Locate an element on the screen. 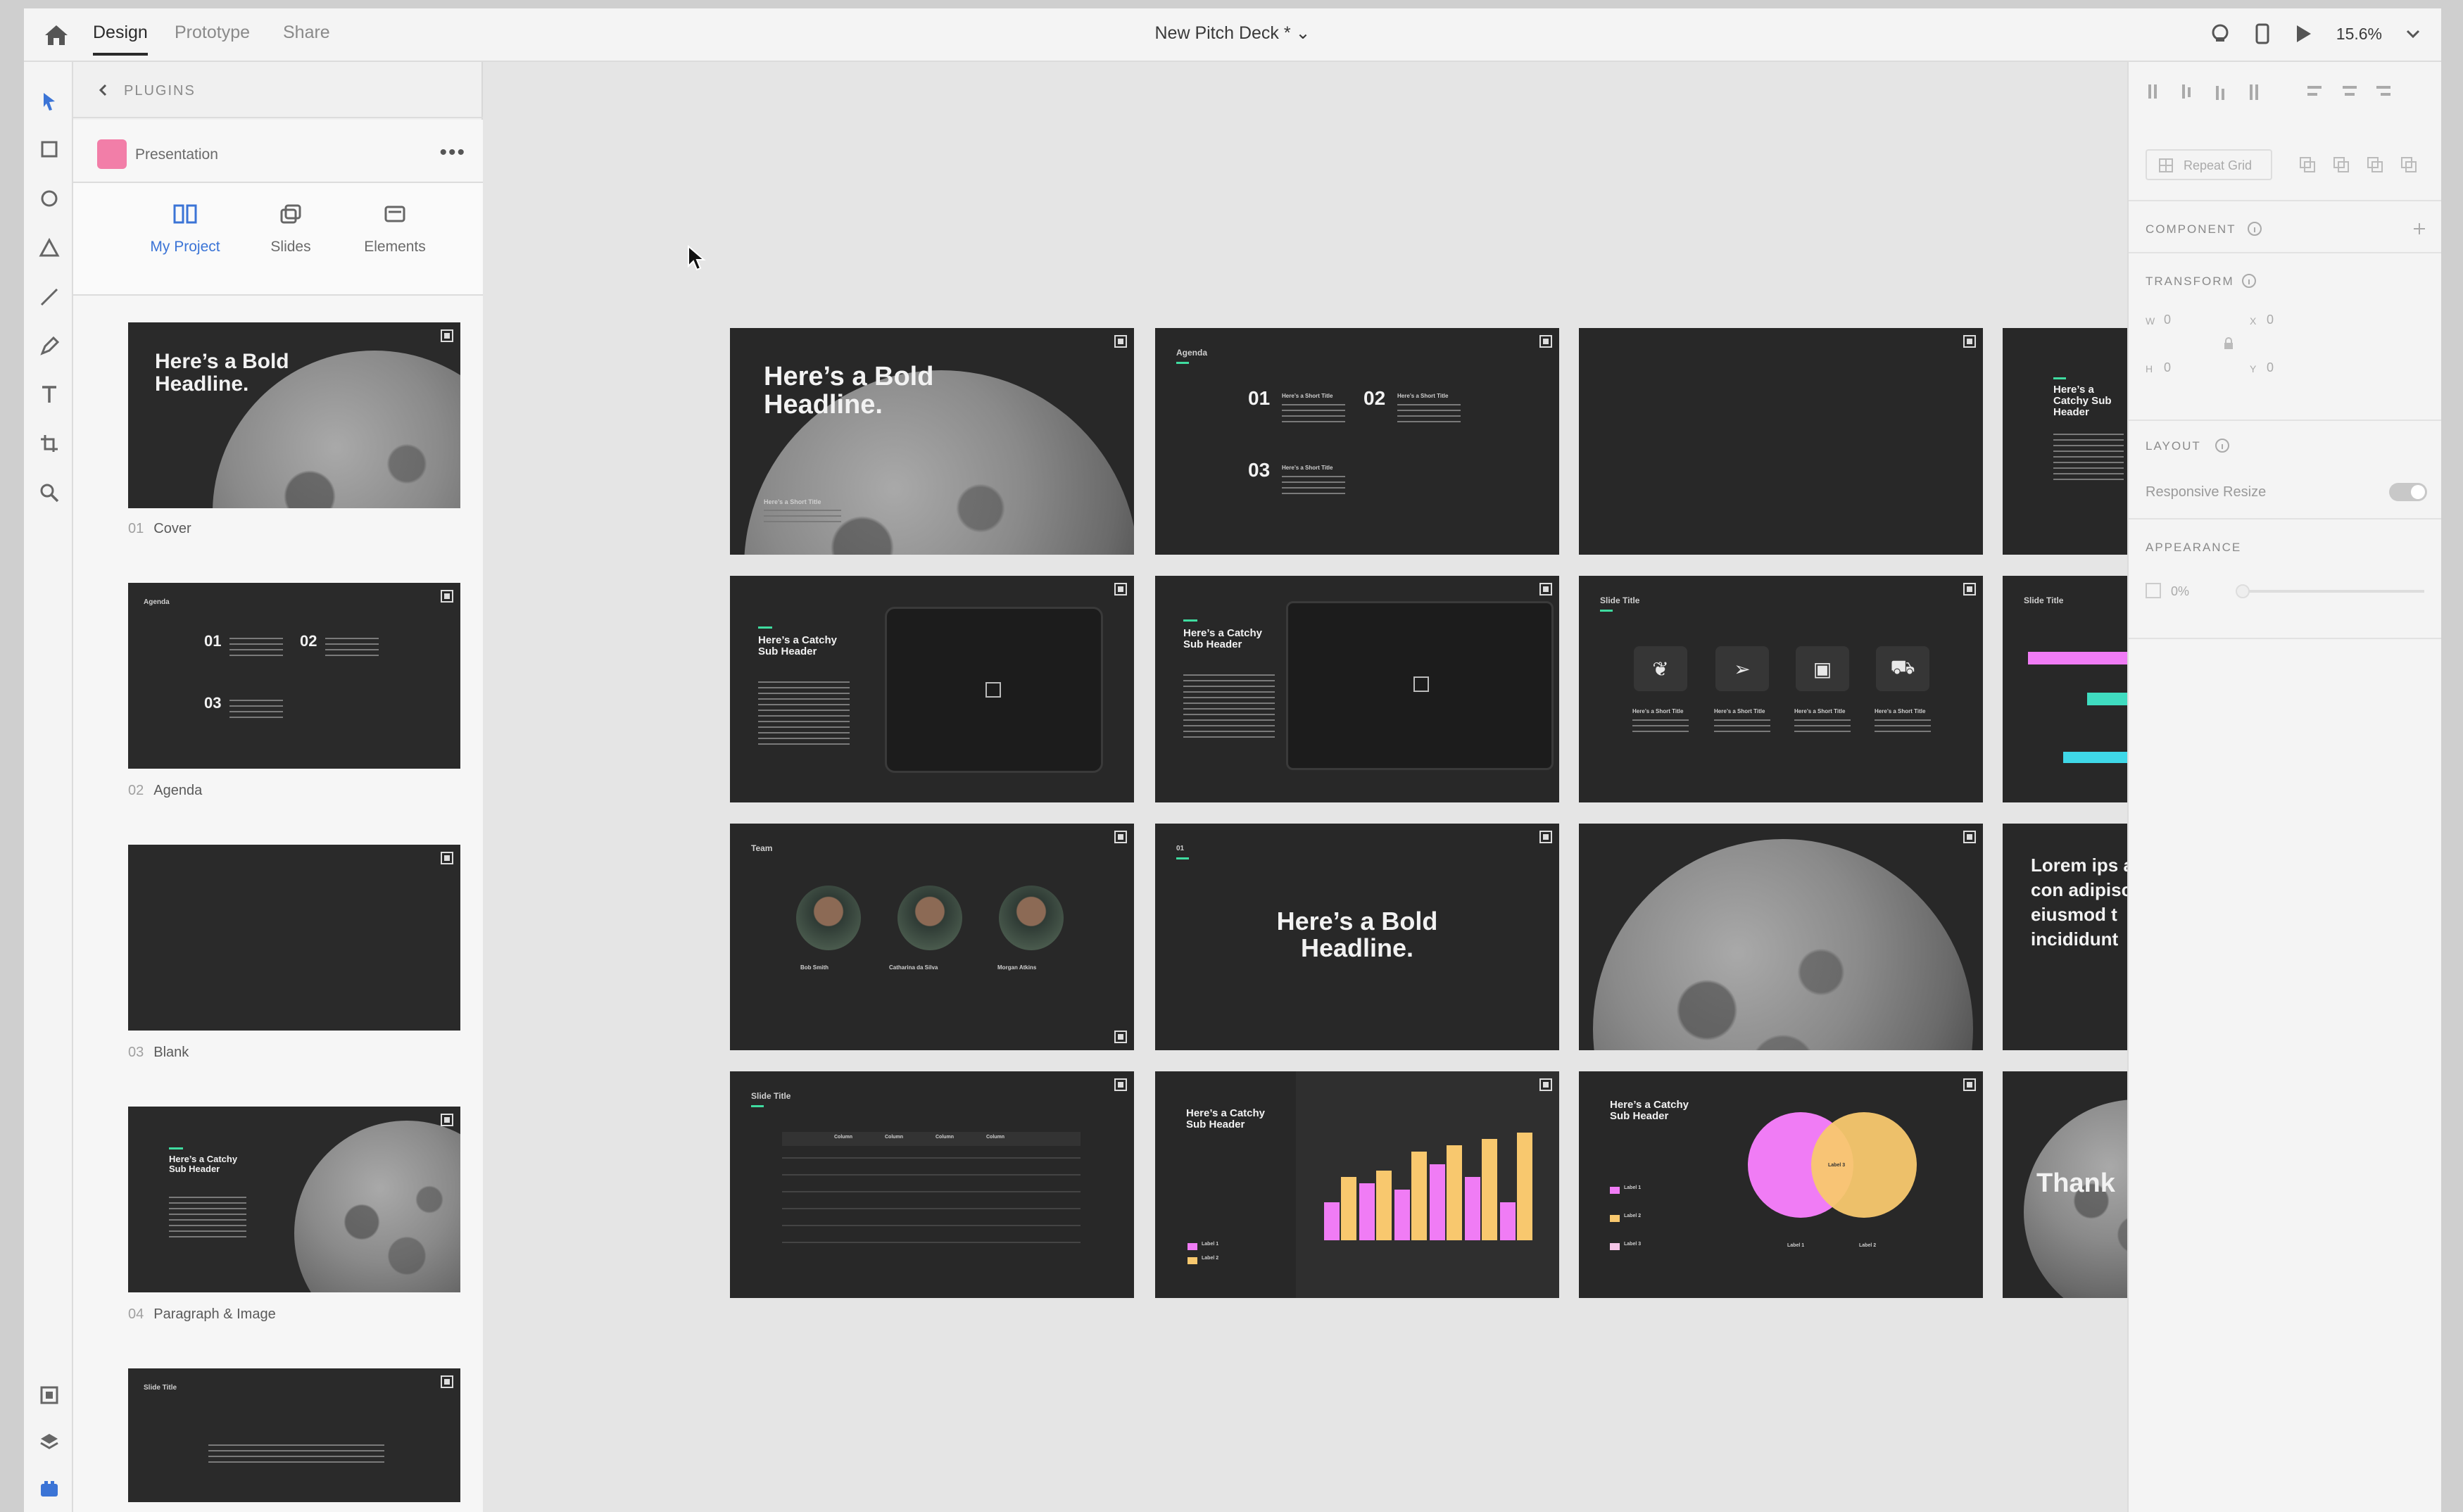 This screenshot has height=1512, width=2463. device-preview-icon is located at coordinates (2262, 33).